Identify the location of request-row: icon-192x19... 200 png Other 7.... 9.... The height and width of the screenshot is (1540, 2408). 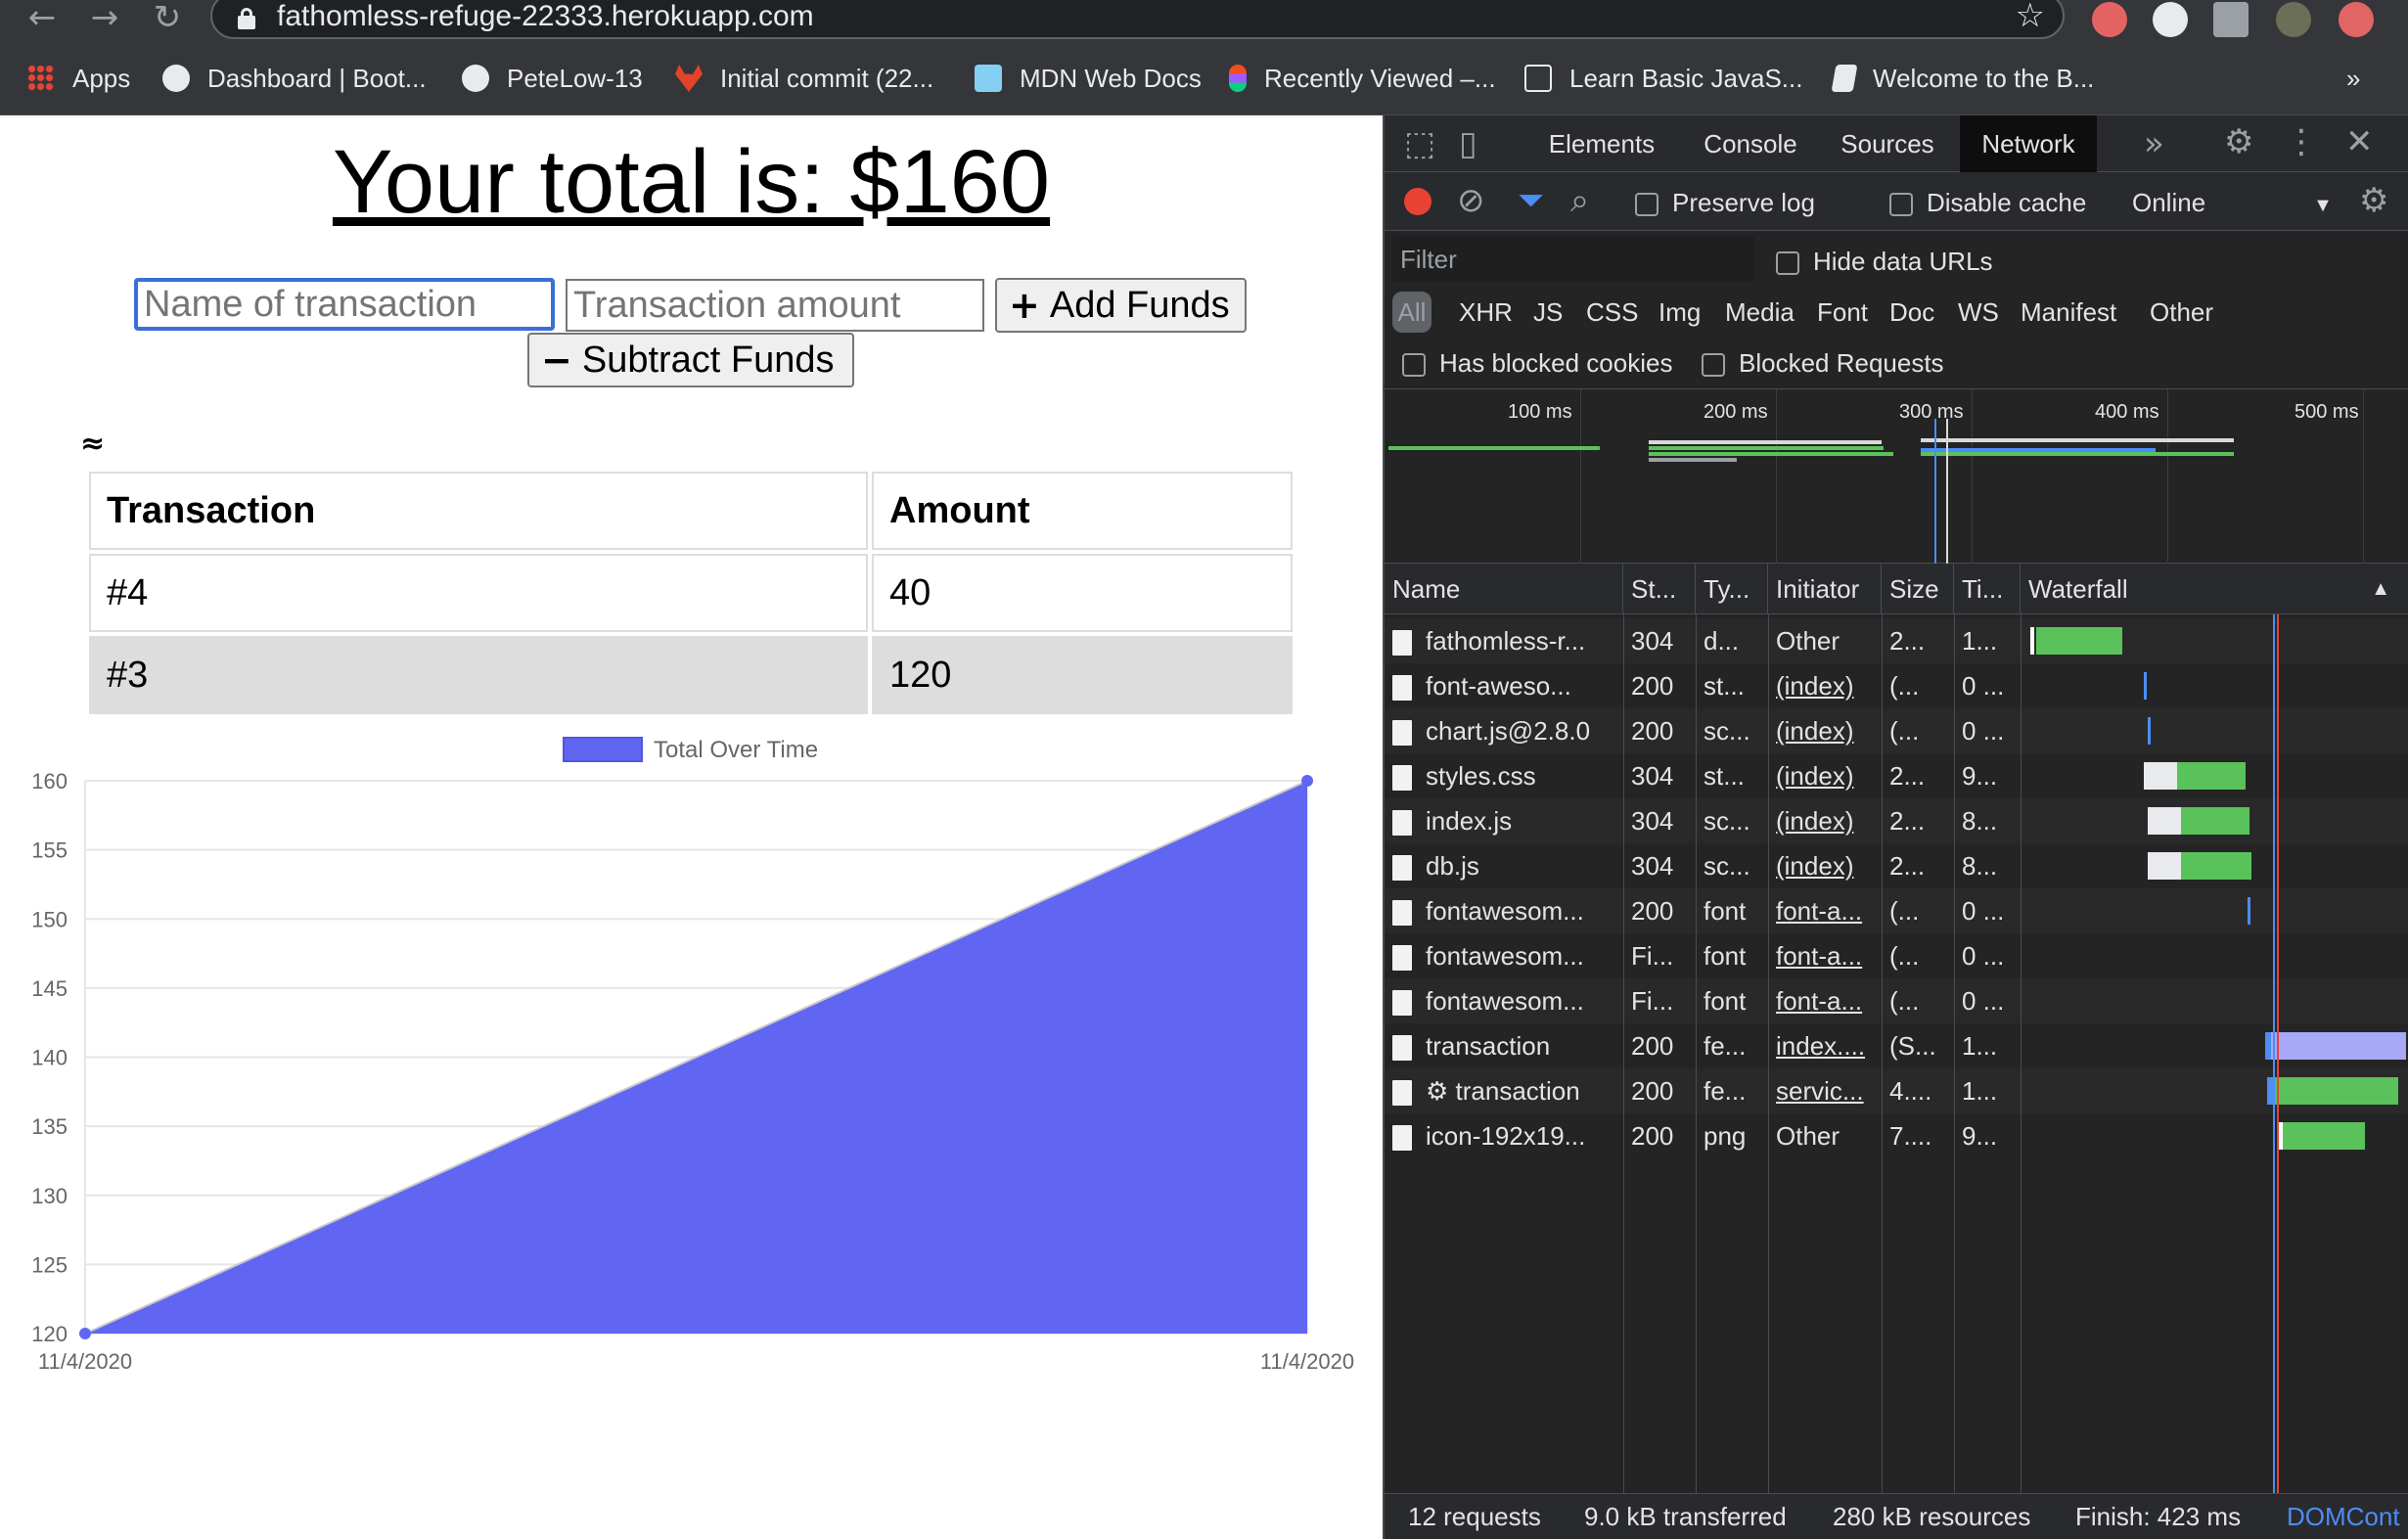
(1896, 1135).